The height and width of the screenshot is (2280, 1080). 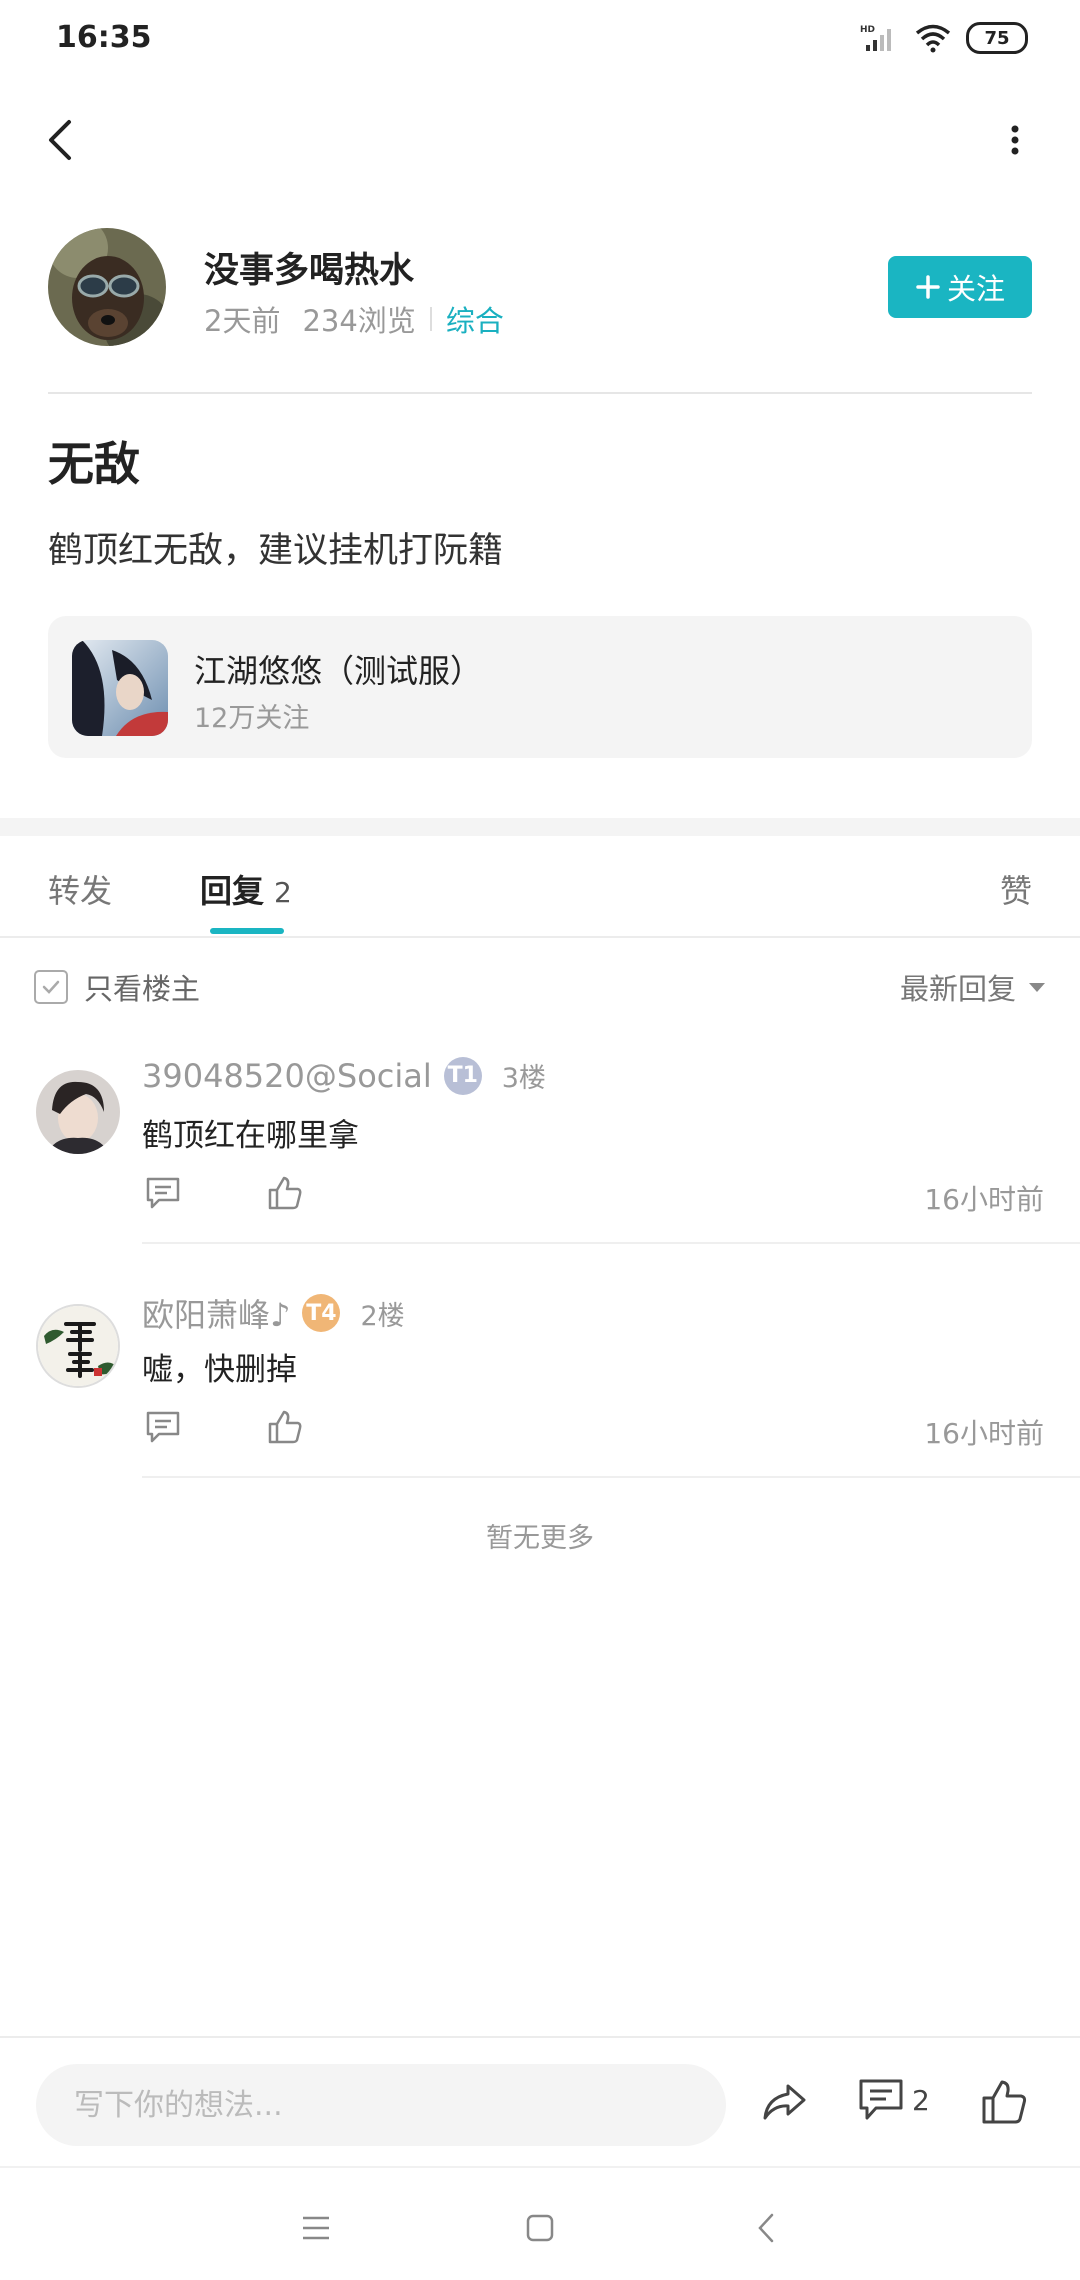 I want to click on bottom-action-bar: 2, so click(x=540, y=2102).